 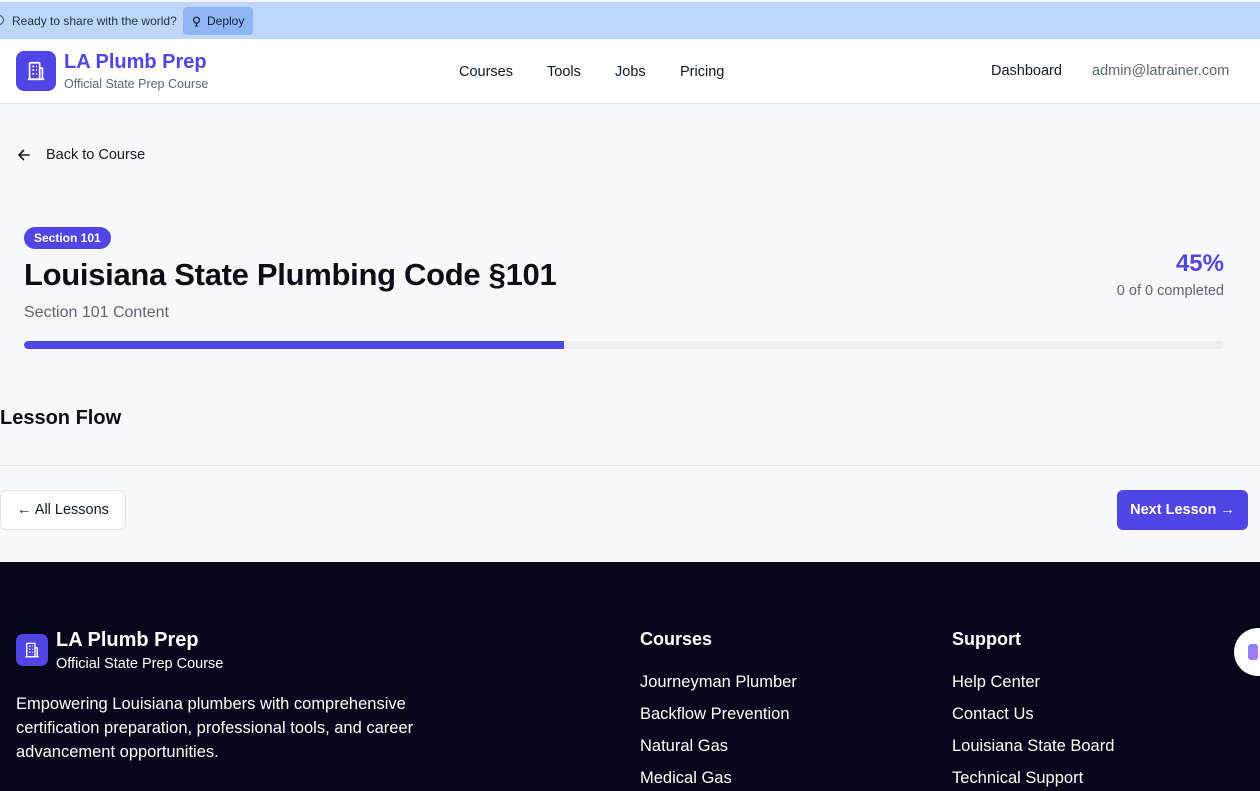 I want to click on footer-link-state-board: Louisiana State Board, so click(x=1033, y=746).